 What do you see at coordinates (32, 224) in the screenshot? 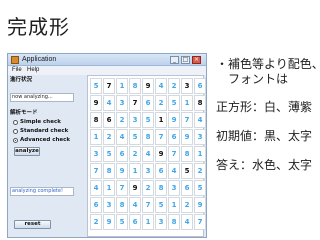
I see `reset-button: reset` at bounding box center [32, 224].